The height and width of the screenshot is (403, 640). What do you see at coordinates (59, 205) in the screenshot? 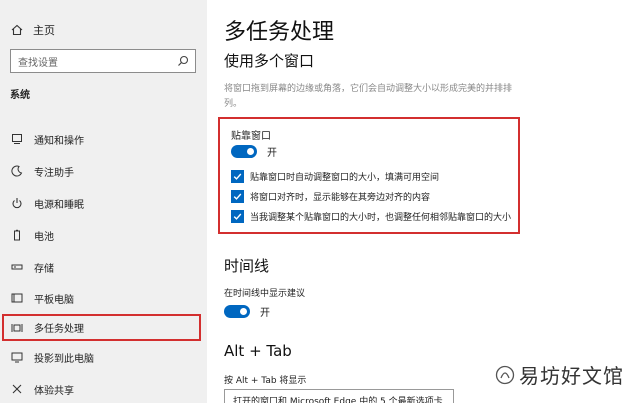
I see `sidebar-item-label: 电源和睡眠` at bounding box center [59, 205].